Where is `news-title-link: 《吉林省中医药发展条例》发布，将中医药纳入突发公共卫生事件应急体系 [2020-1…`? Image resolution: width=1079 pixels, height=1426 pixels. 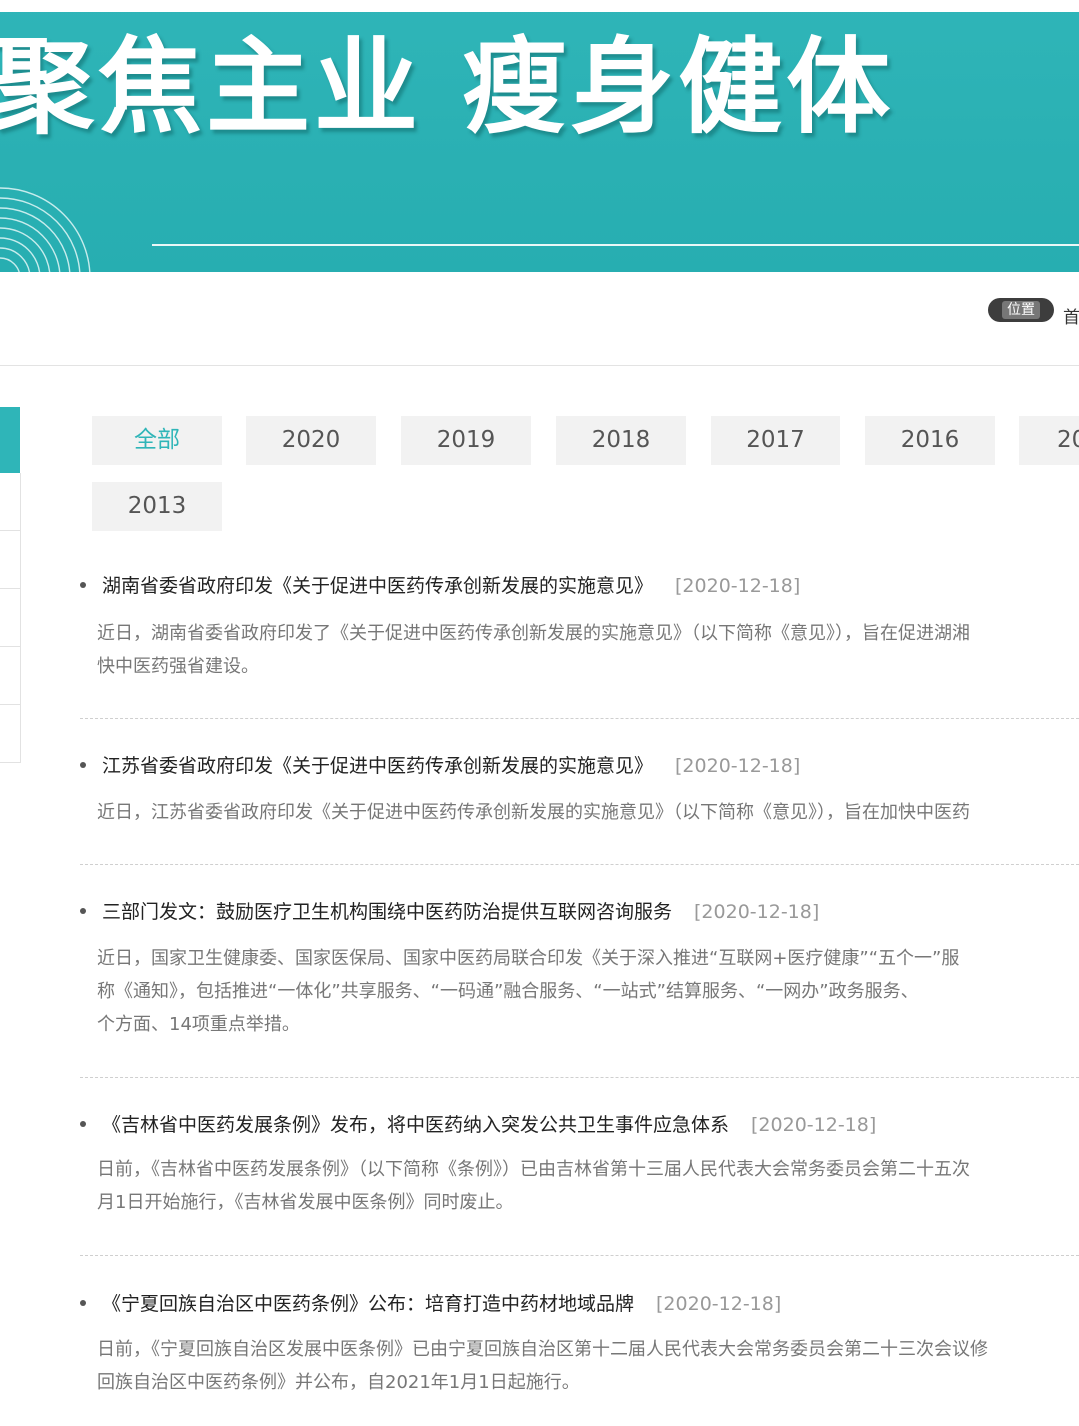
news-title-link: 《吉林省中医药发展条例》发布，将中医药纳入突发公共卫生事件应急体系 [2020-1… is located at coordinates (489, 1125).